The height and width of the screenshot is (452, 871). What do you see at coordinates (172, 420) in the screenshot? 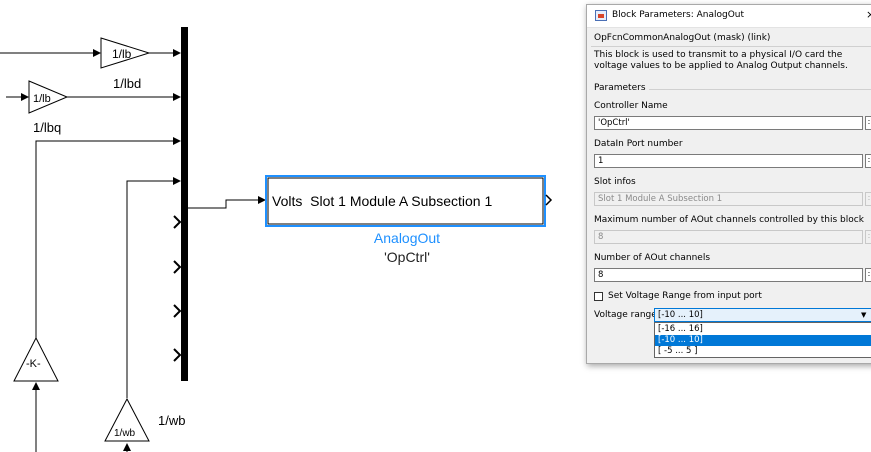
I see `signal-label-wb: 1/wb` at bounding box center [172, 420].